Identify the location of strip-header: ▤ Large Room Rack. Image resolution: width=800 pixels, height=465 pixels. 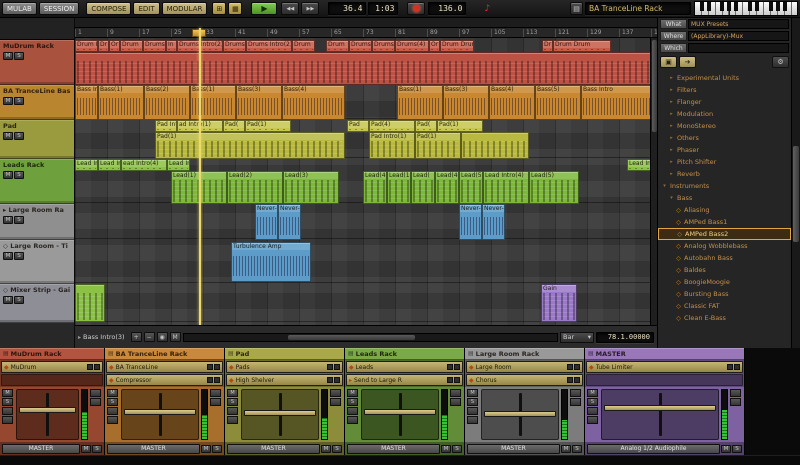
(524, 354).